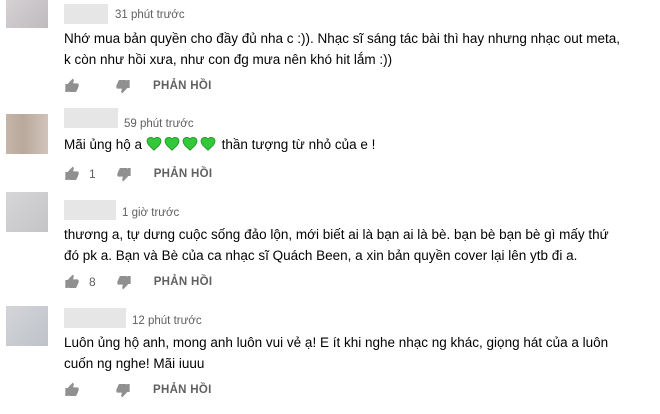 The image size is (660, 414). I want to click on emoji-group, so click(184, 144).